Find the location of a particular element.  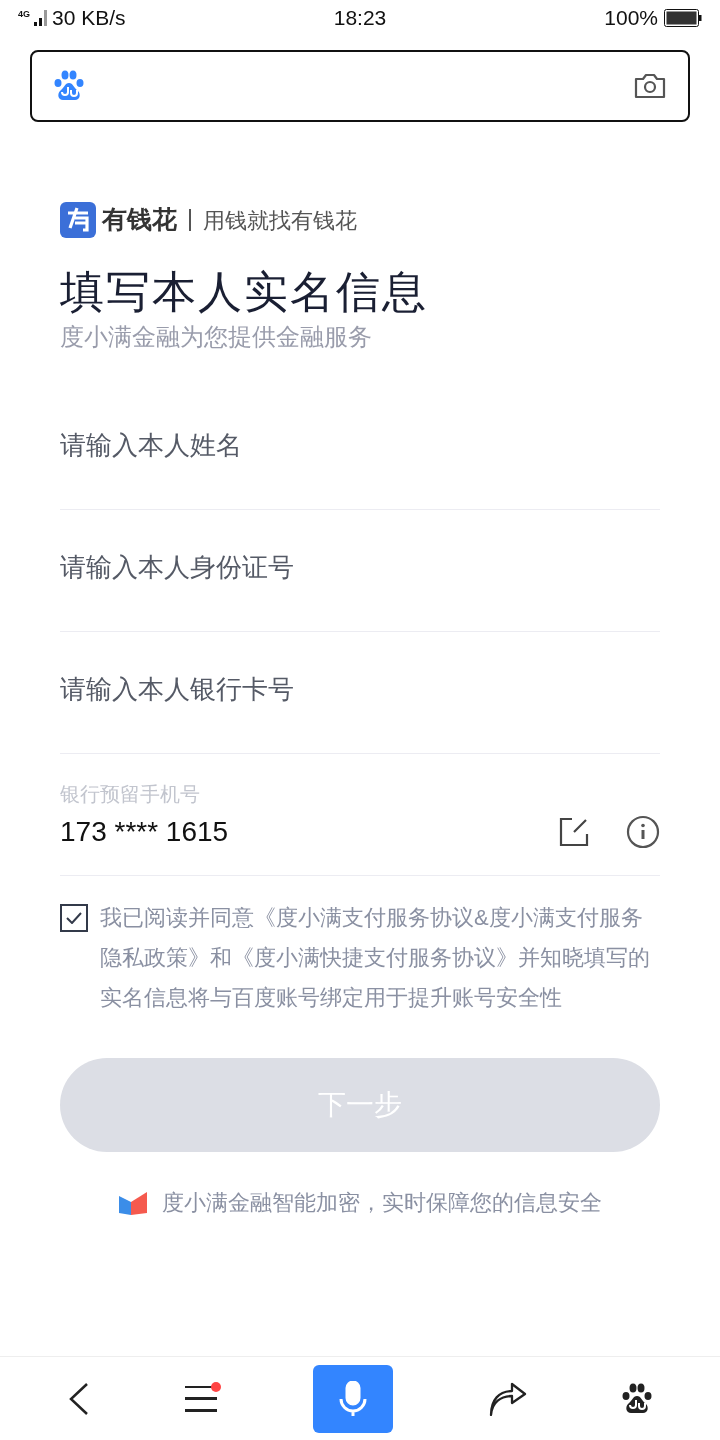

agreement-text: 我已阅读并同意《度小满支付服务协议&度小满支付服务隐私政策》和《度小满快捷支付服务协议》并知晓填写的实名信息将与百度账号绑定用于提升账号安全性 is located at coordinates (375, 958).